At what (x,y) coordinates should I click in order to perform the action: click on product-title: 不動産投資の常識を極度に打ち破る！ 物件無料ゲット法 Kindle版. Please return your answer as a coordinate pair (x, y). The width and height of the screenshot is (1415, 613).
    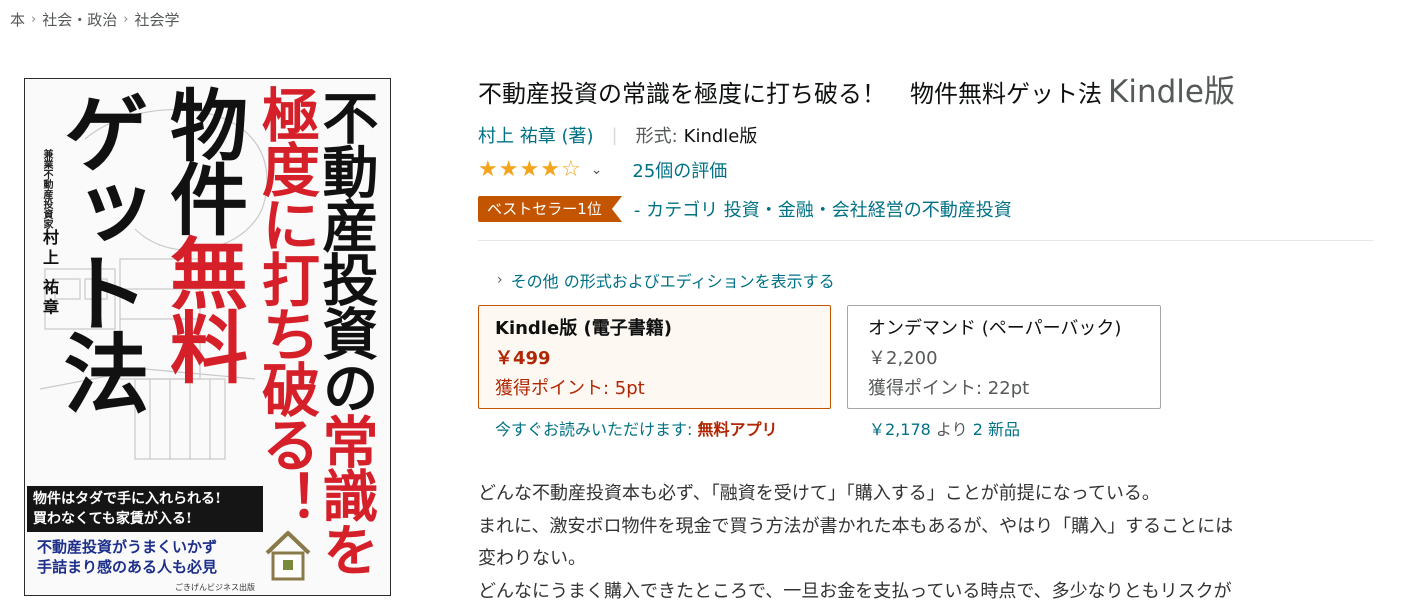
    Looking at the image, I should click on (856, 88).